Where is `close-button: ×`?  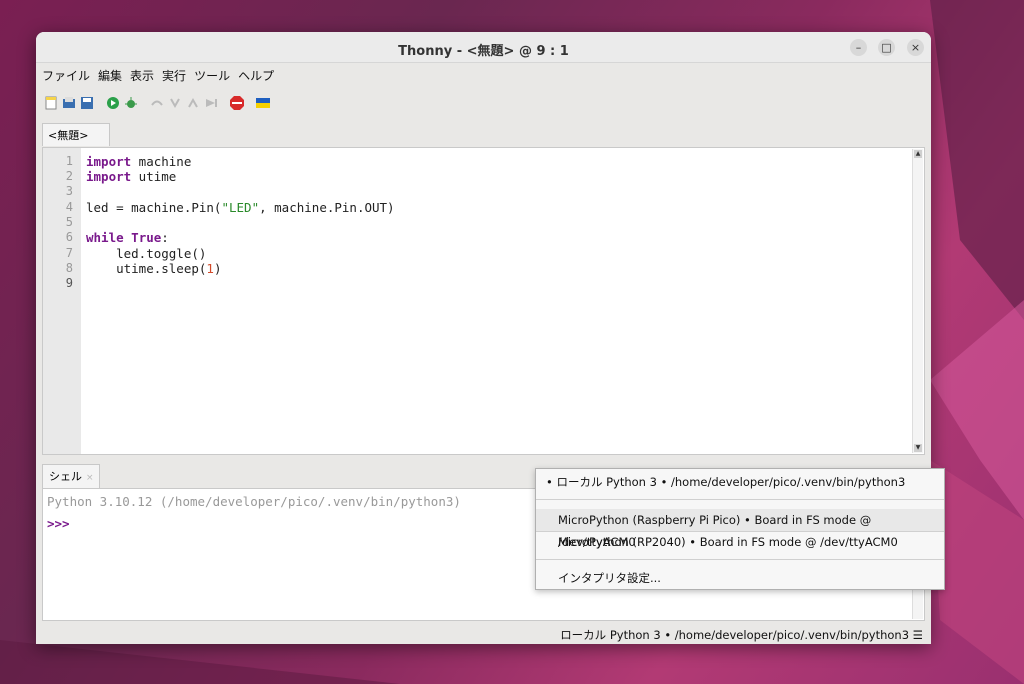
close-button: × is located at coordinates (915, 47).